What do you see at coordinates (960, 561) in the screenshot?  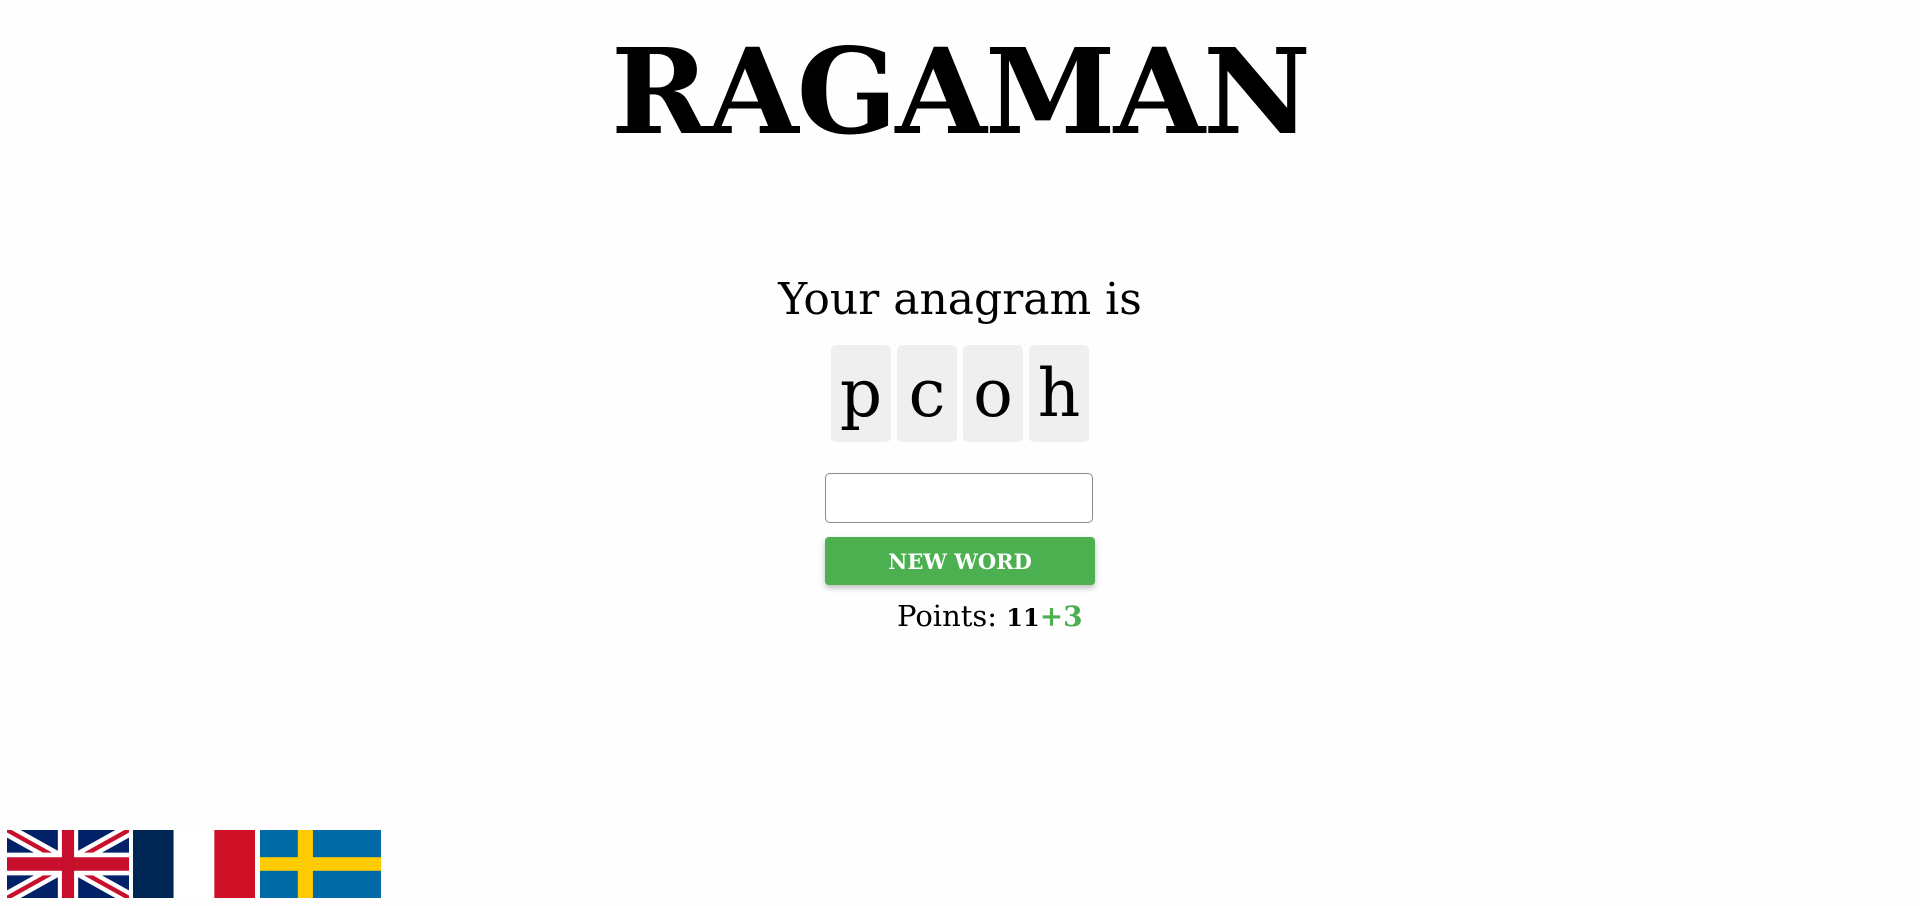 I see `new-word-button: NEW WORD` at bounding box center [960, 561].